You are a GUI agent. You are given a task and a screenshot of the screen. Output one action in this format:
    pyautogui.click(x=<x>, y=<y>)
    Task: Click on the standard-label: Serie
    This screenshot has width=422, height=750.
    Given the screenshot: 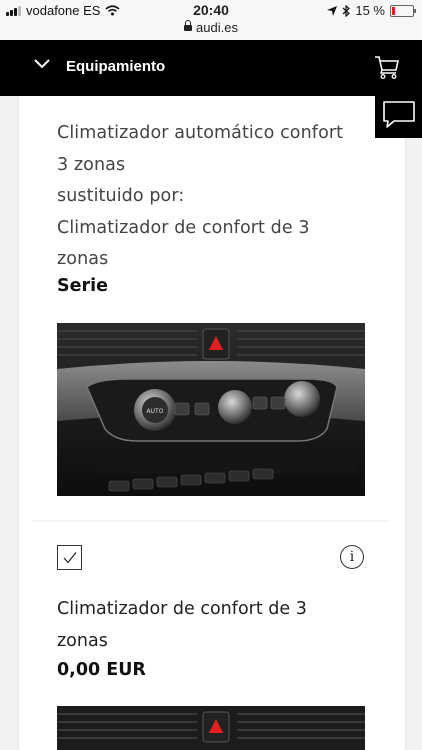 What is the action you would take?
    pyautogui.click(x=82, y=286)
    